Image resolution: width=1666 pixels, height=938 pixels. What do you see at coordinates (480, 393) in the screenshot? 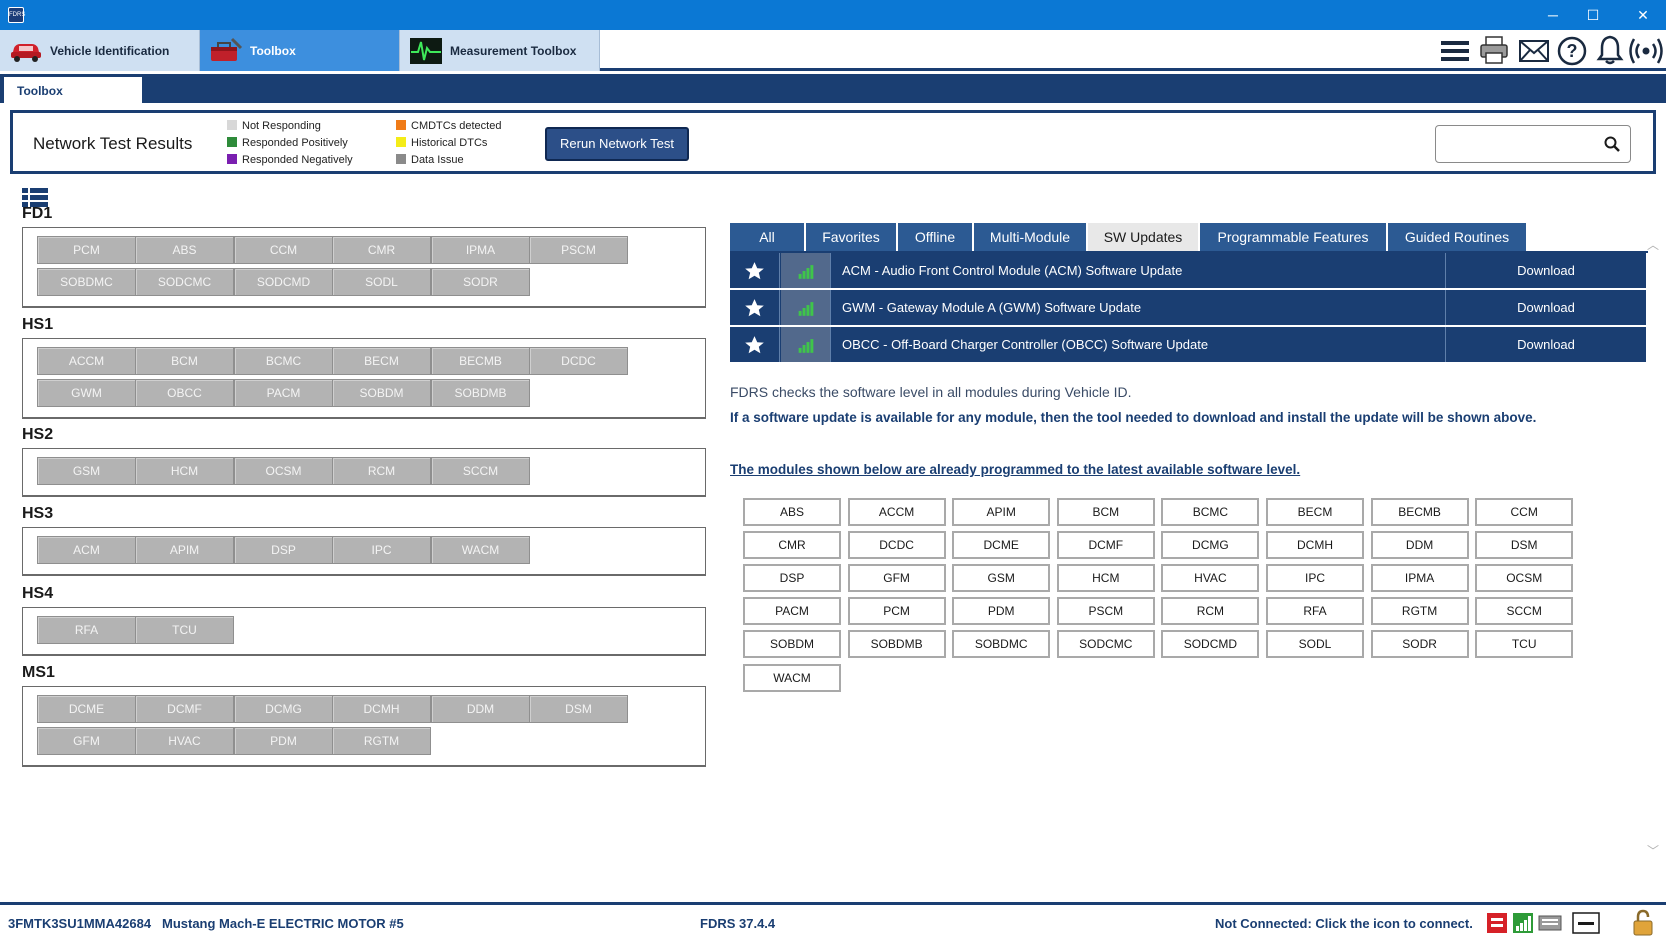
I see `module-button-sobdmb: SOBDMB` at bounding box center [480, 393].